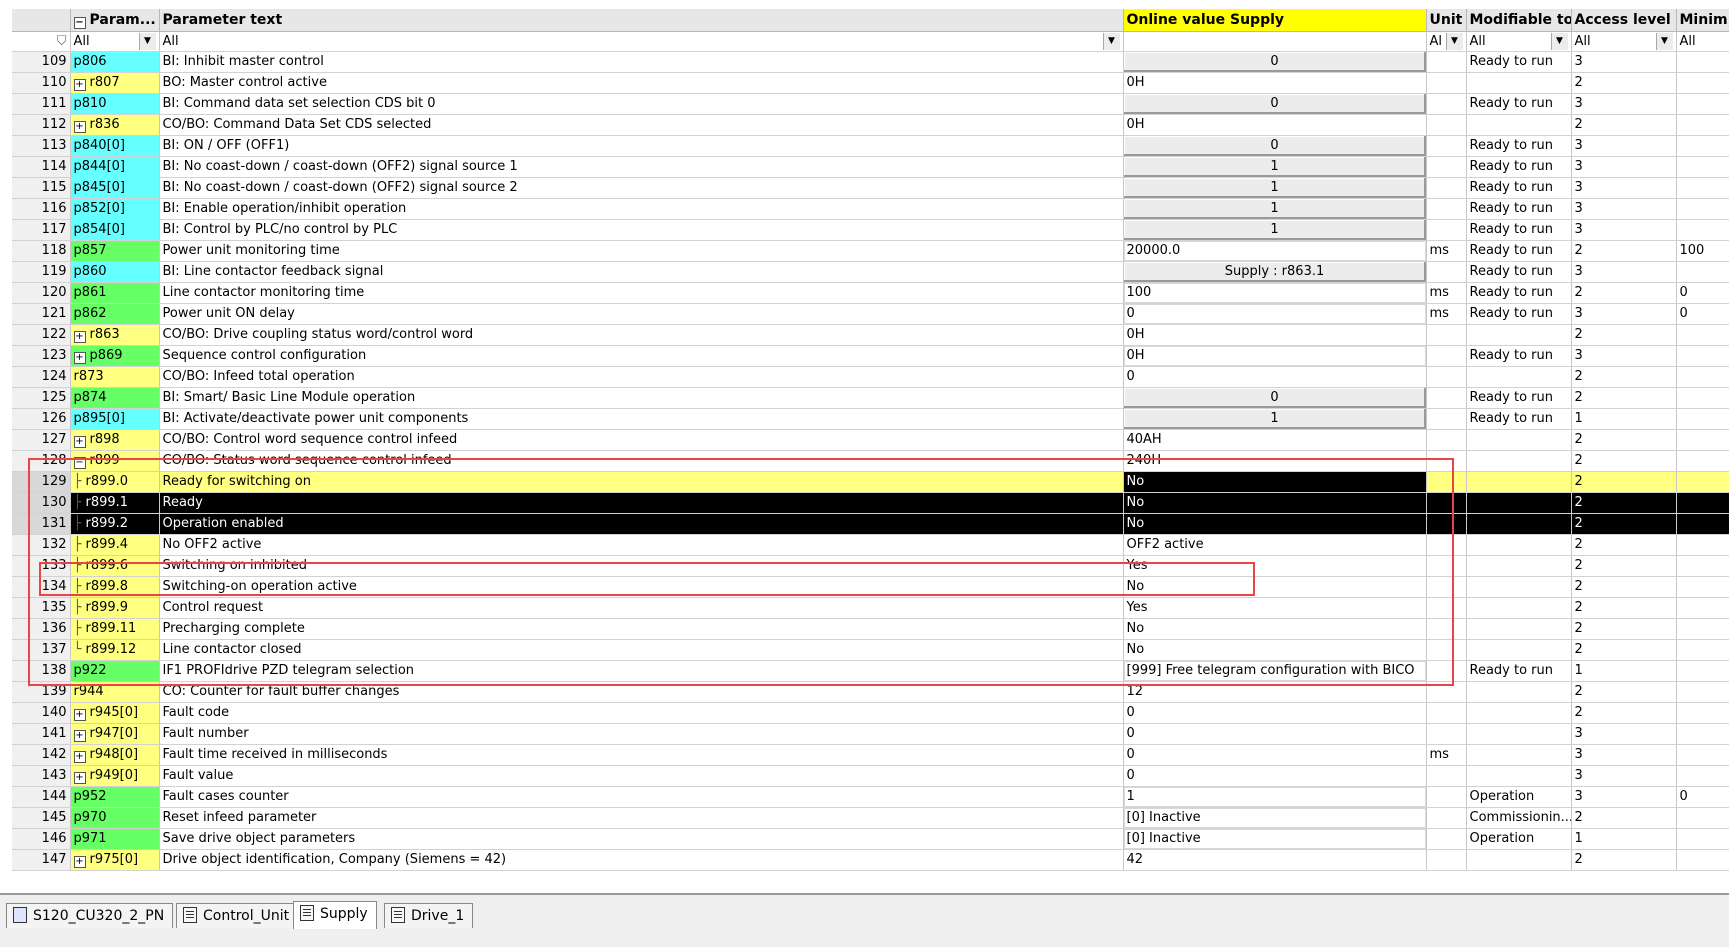 The image size is (1729, 947). What do you see at coordinates (870, 629) in the screenshot?
I see `table-row: 136 ├ r899.11 Precharging complete No 2` at bounding box center [870, 629].